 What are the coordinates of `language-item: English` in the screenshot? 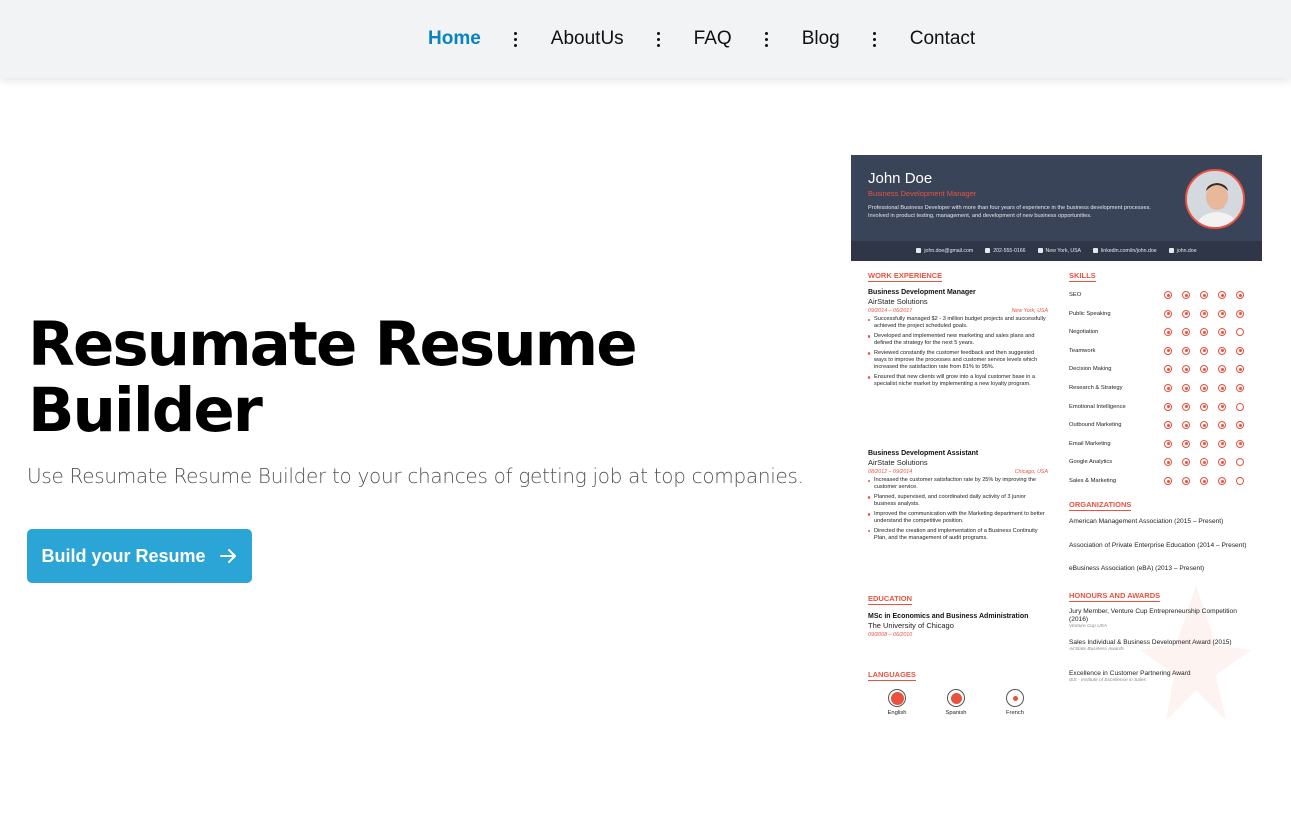 It's located at (897, 702).